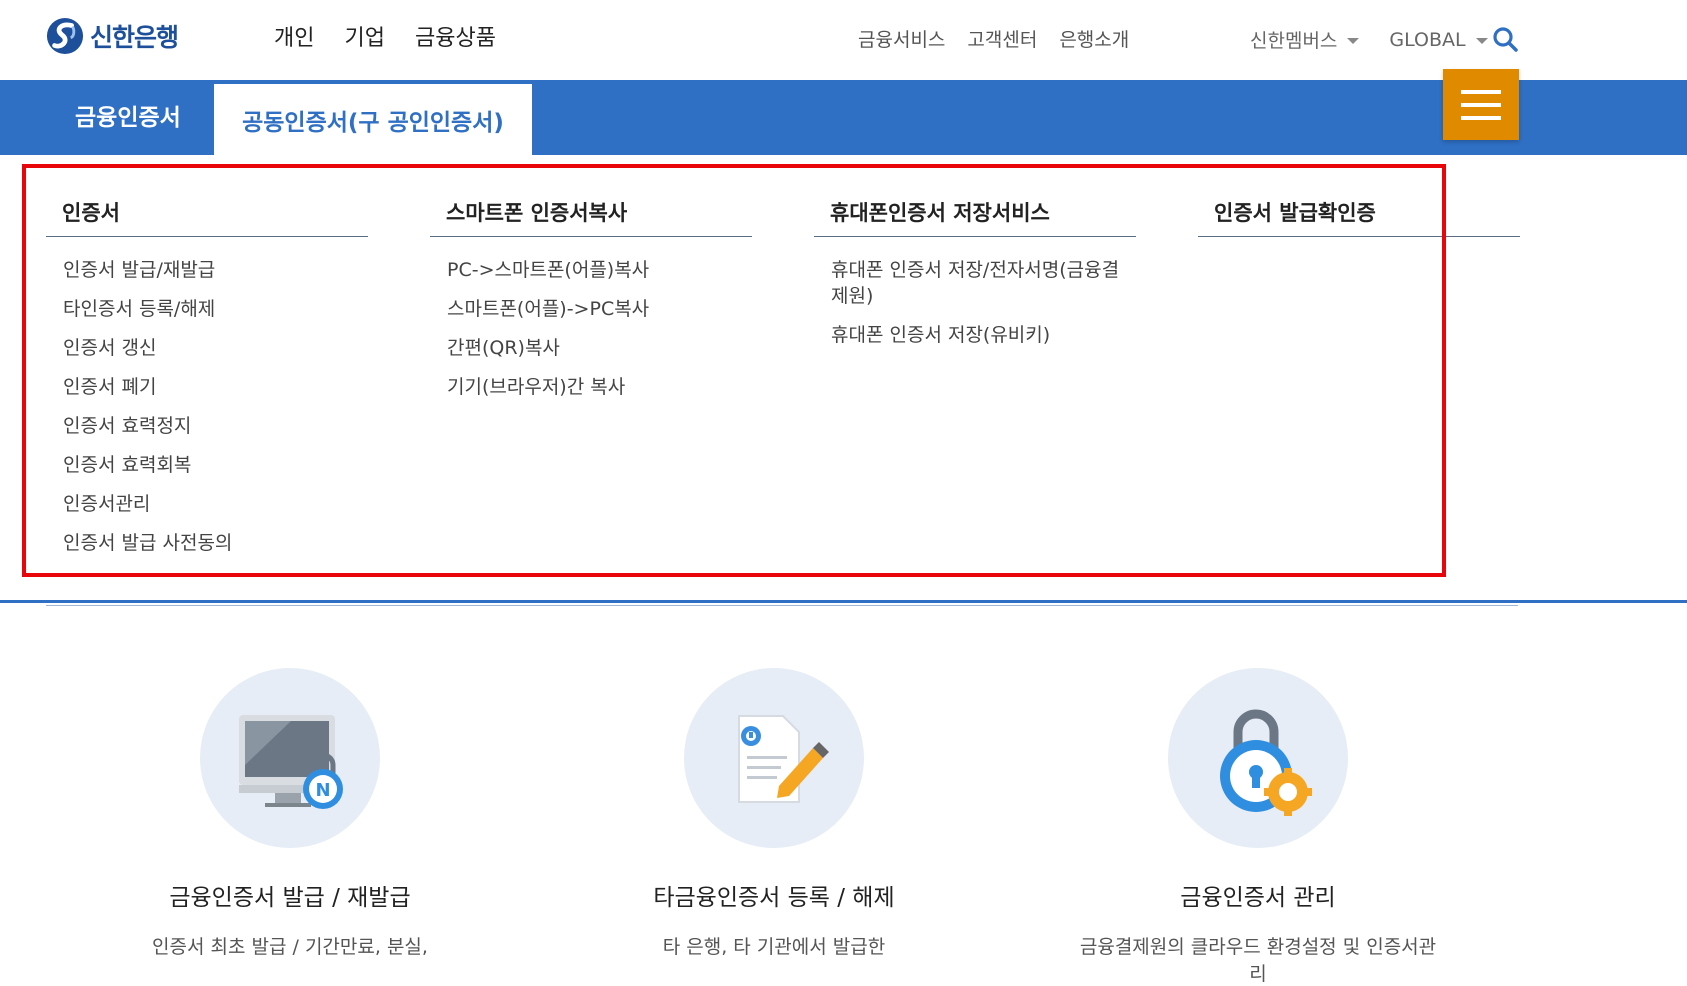 The image size is (1687, 986). Describe the element at coordinates (1505, 39) in the screenshot. I see `search-icon` at that location.